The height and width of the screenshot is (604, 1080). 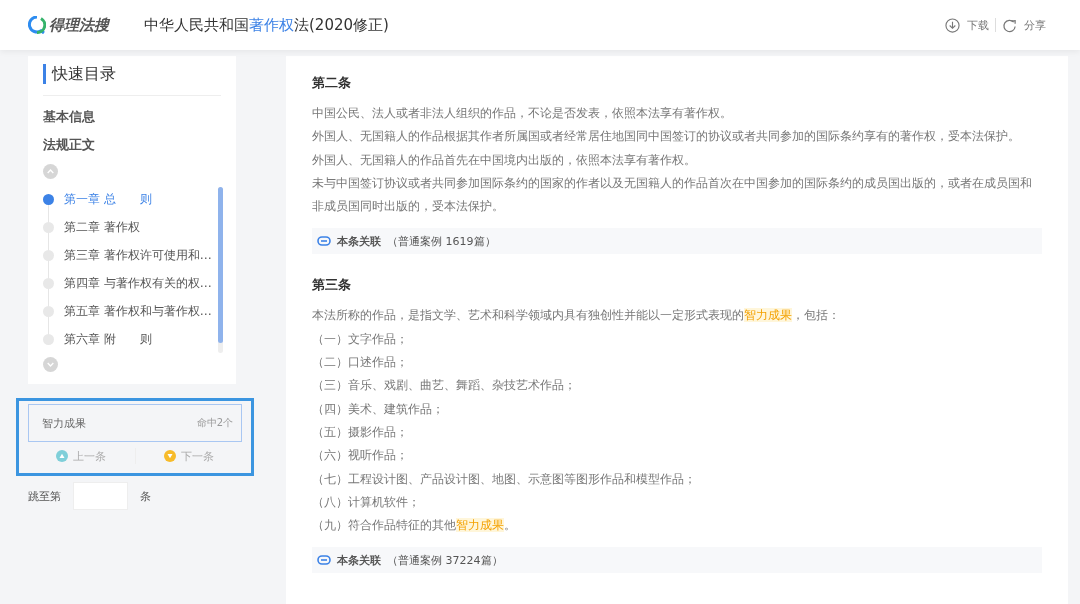 I want to click on search-field: 智力成果 命中2个, so click(x=135, y=423).